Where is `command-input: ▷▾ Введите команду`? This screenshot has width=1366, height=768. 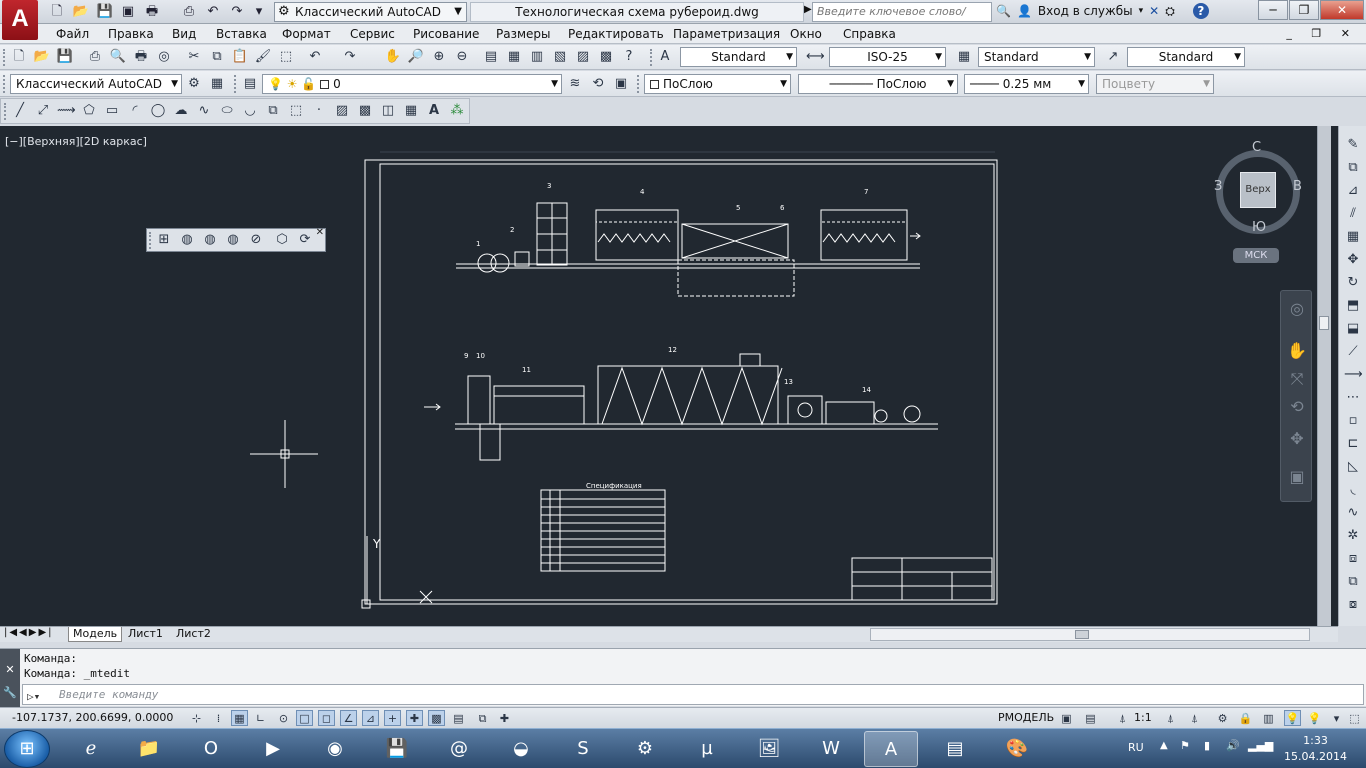 command-input: ▷▾ Введите команду is located at coordinates (693, 694).